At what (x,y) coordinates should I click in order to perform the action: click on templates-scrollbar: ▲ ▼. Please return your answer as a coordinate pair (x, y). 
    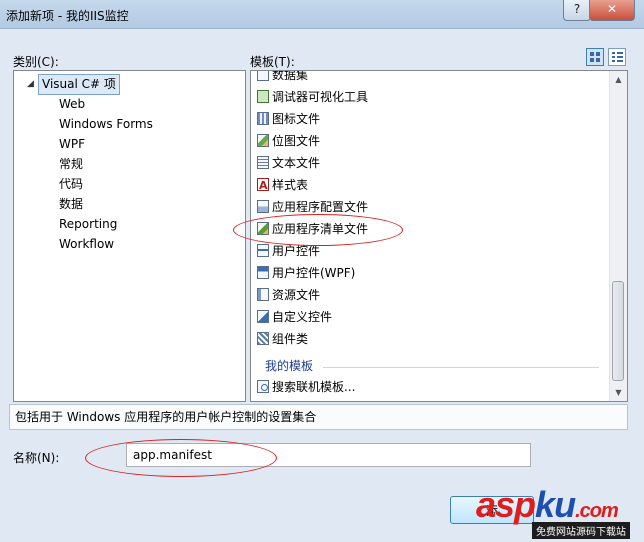
    Looking at the image, I should click on (618, 236).